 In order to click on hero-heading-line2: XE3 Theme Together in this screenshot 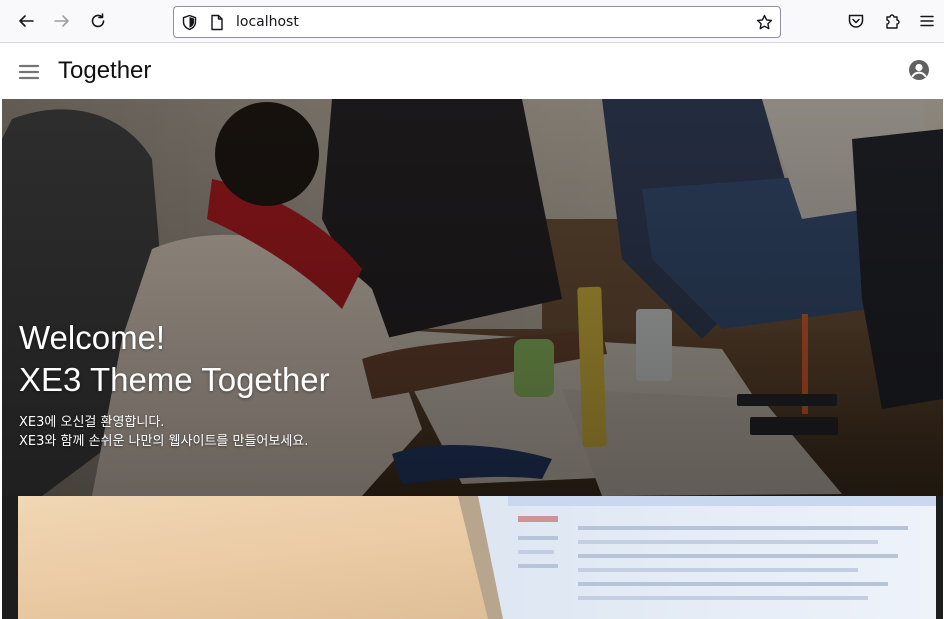, I will do `click(174, 379)`.